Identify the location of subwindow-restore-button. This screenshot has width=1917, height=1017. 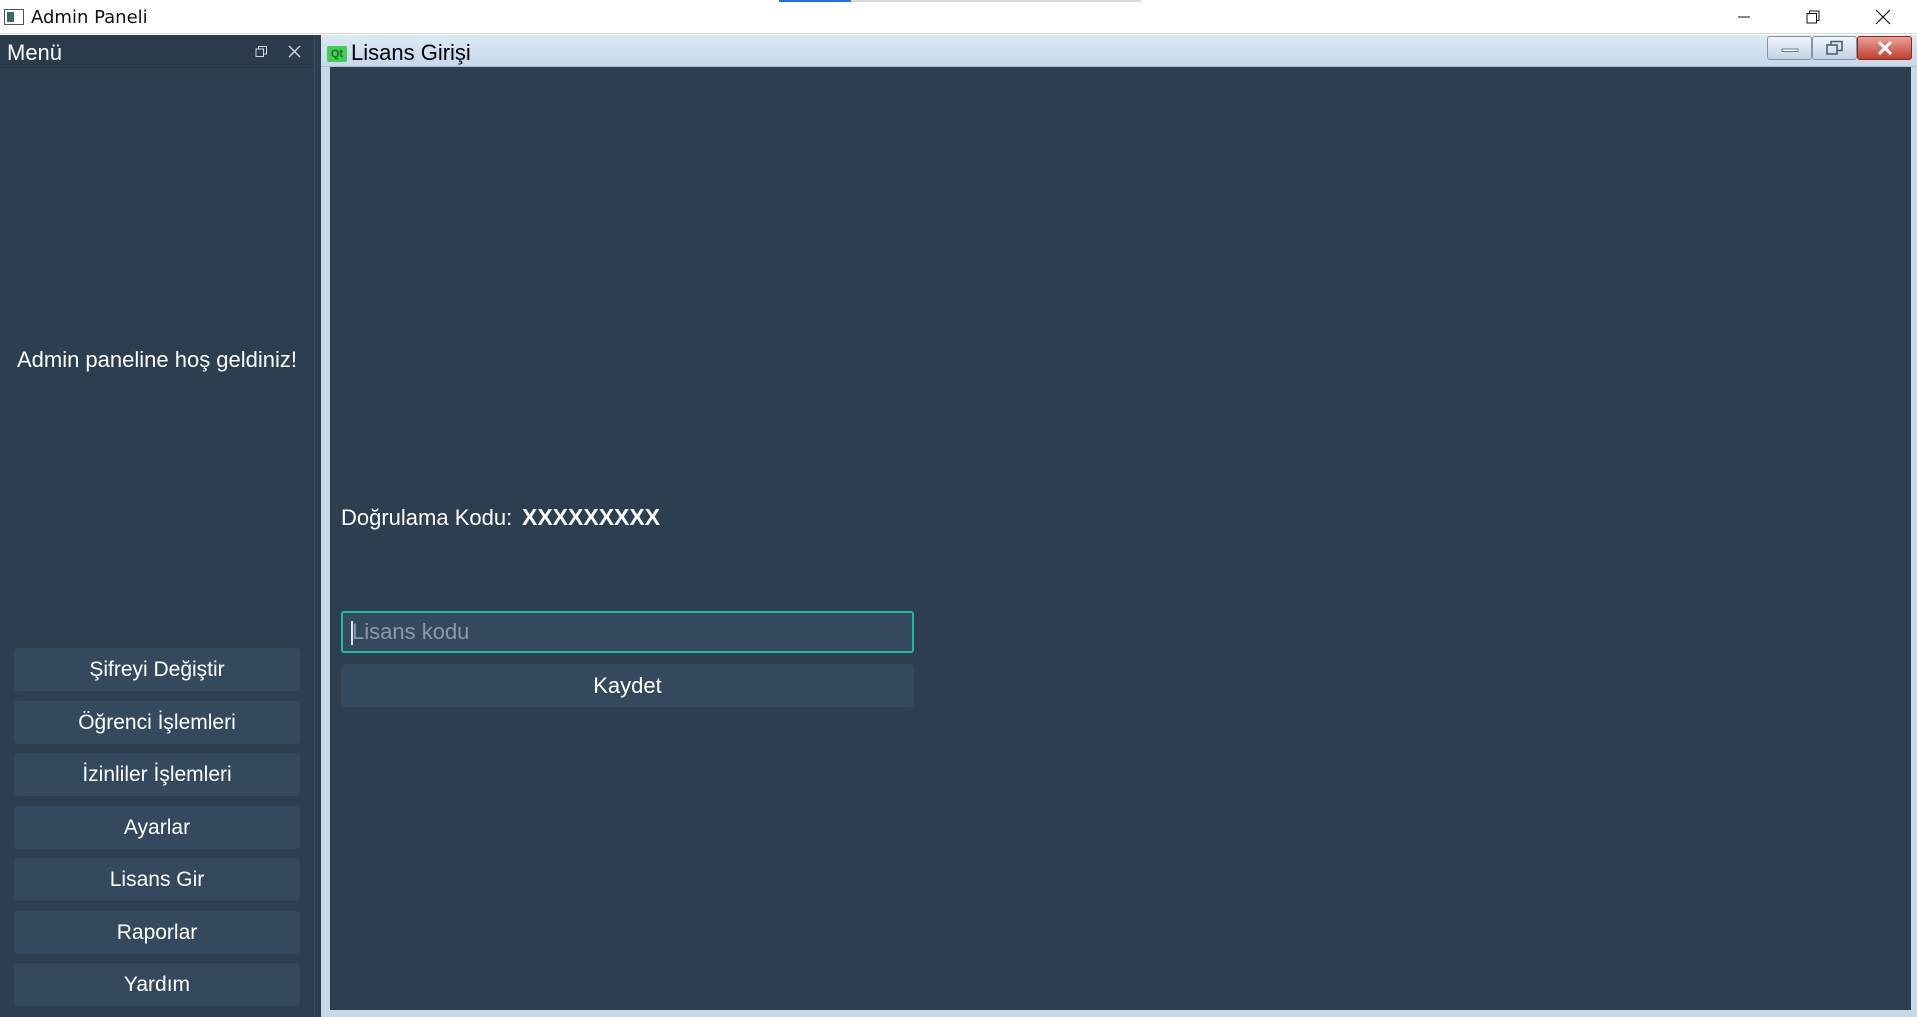
(1834, 48).